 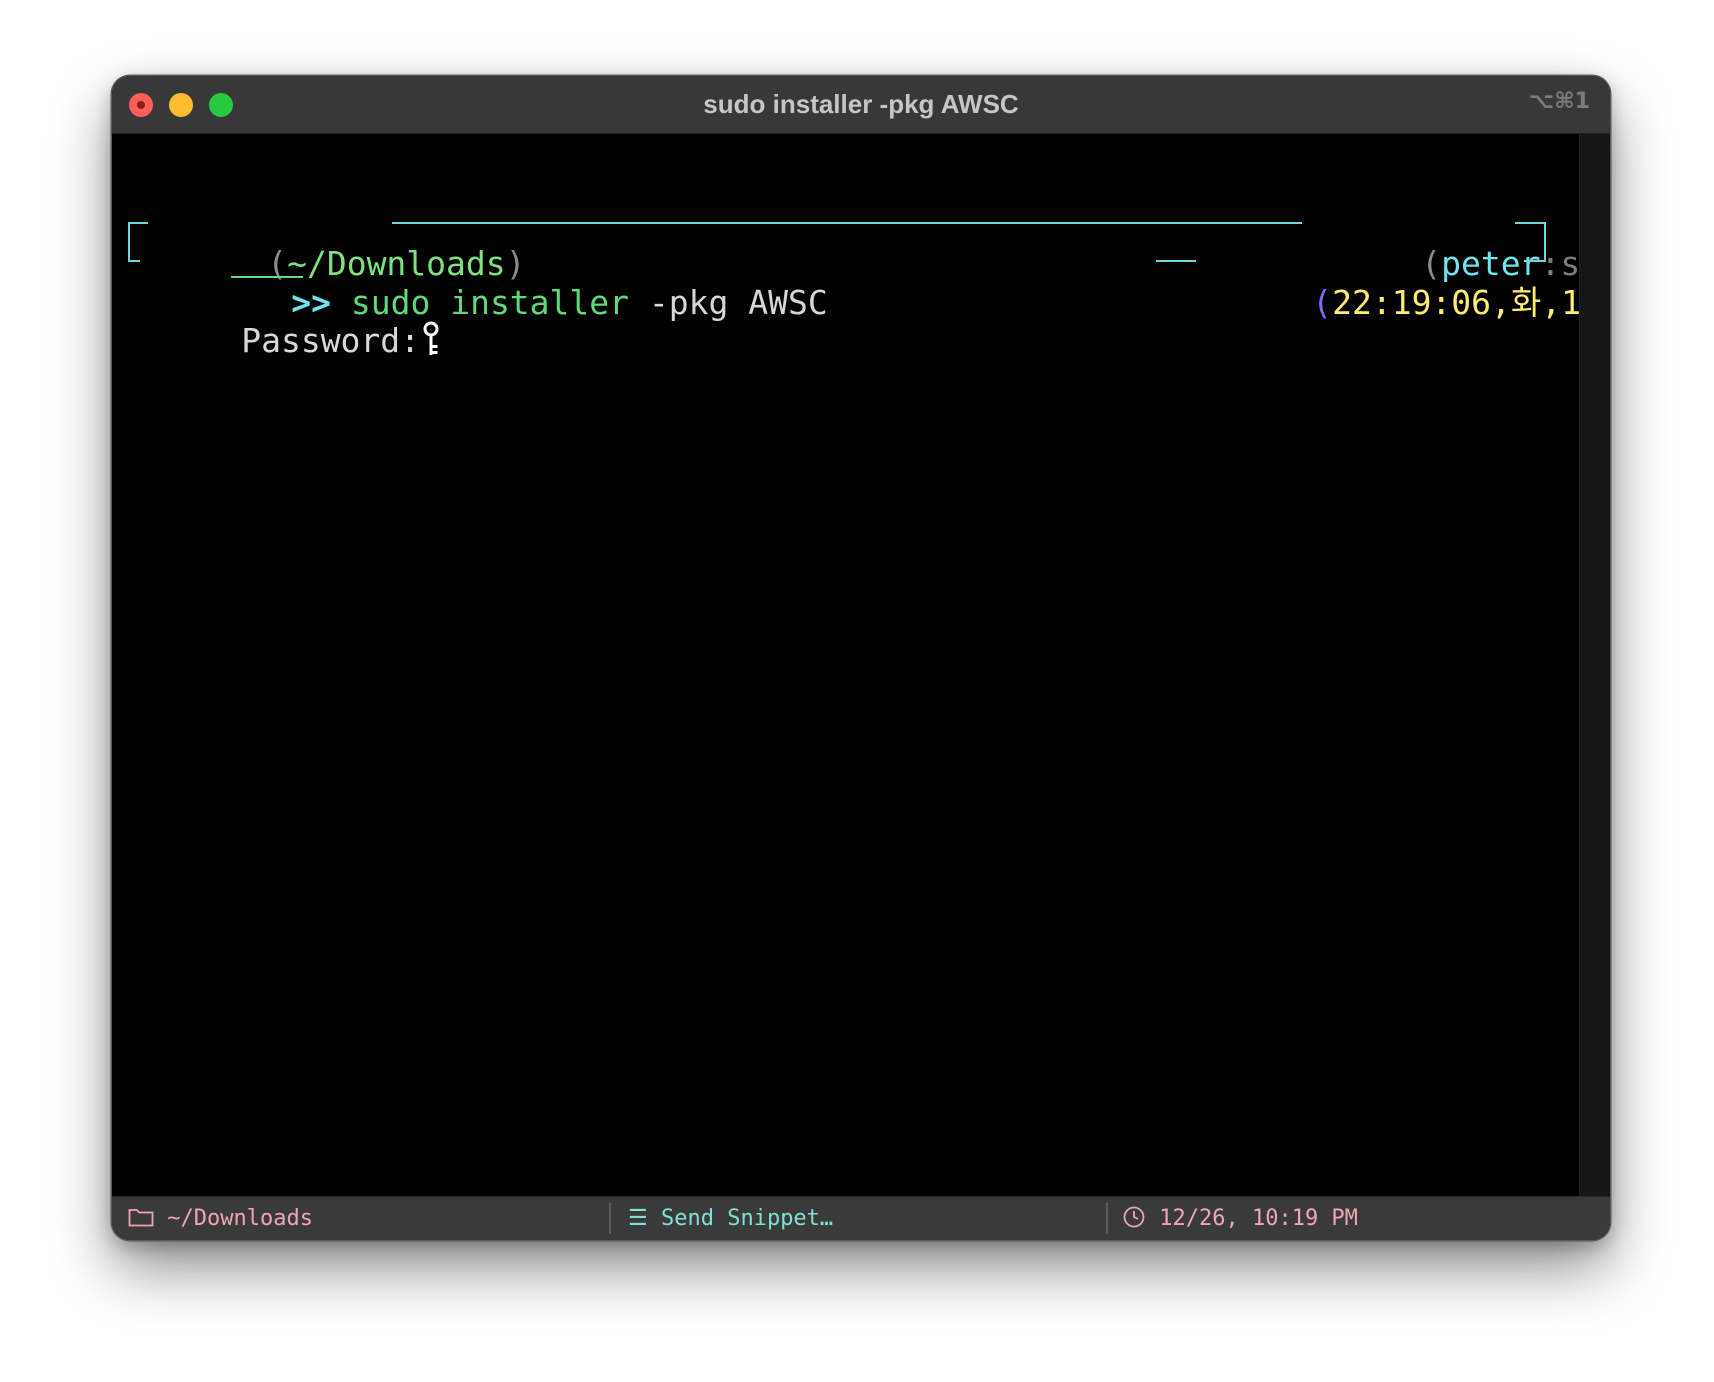 I want to click on title-bar: sudo installer -pkg AWSC ⌥⌘1, so click(x=861, y=105).